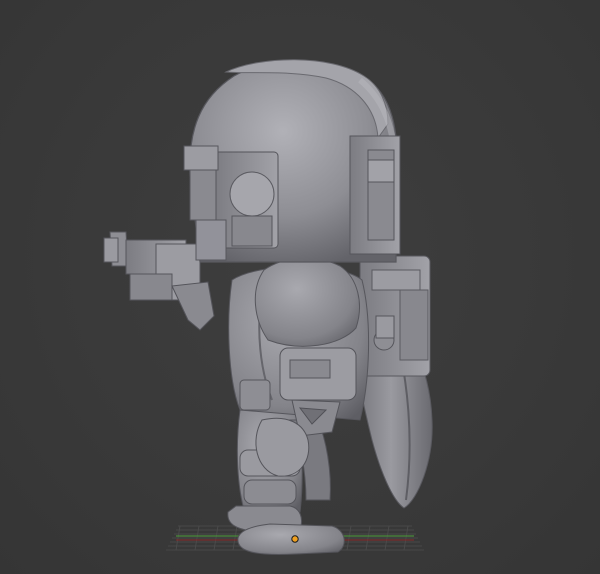  I want to click on boots, so click(286, 530).